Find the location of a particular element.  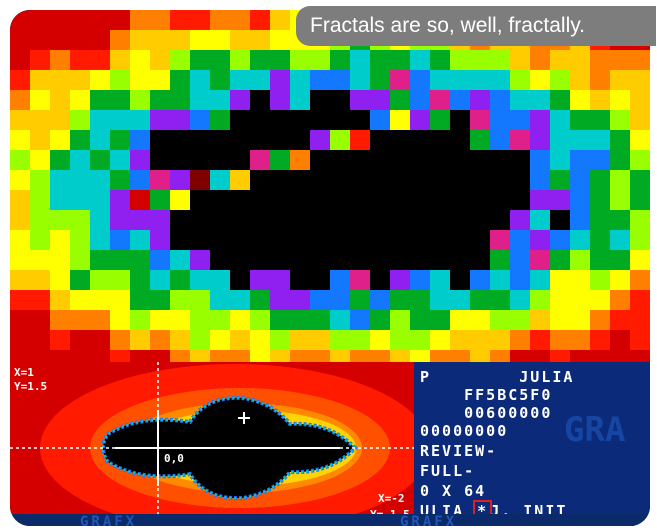

info-line-full: FULL- is located at coordinates (532, 471).